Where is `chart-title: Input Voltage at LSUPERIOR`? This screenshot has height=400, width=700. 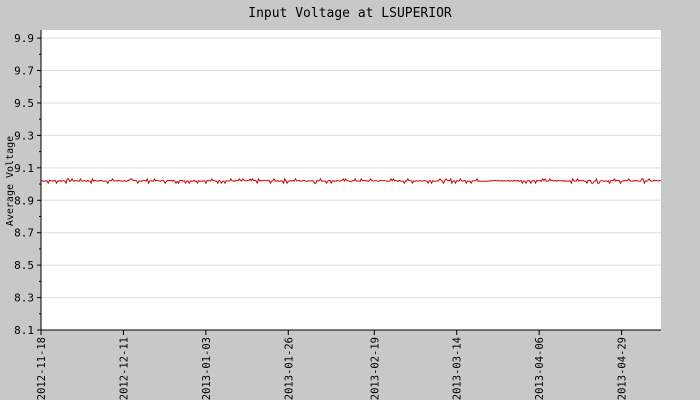
chart-title: Input Voltage at LSUPERIOR is located at coordinates (350, 13).